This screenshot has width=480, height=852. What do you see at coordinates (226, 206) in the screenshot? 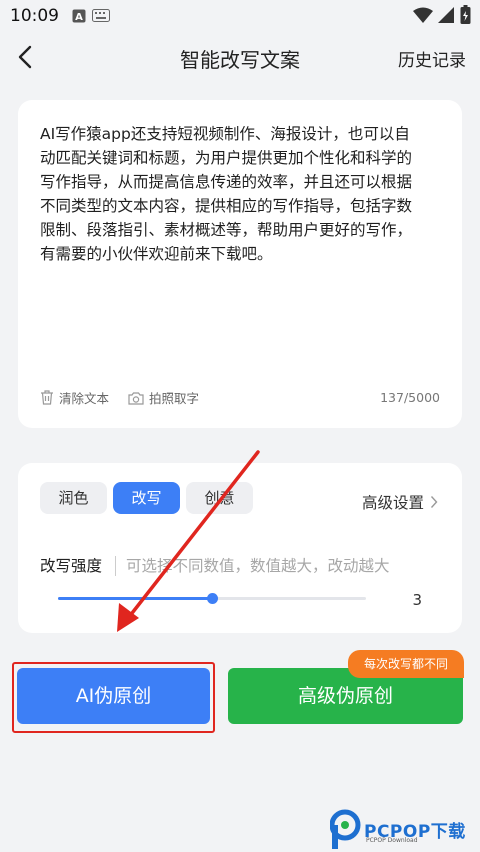
I see `text-line: 不同类型的文本内容，提供相应的写作指导，包括字数` at bounding box center [226, 206].